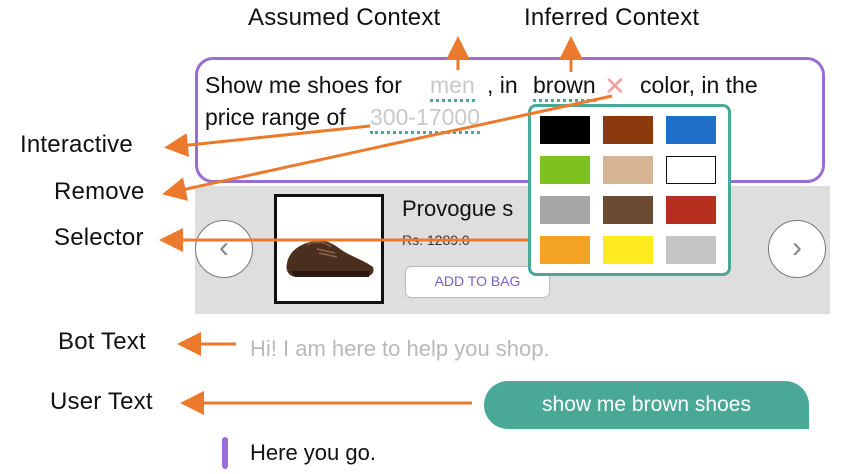 The height and width of the screenshot is (474, 843). I want to click on remove-arrow, so click(387, 147).